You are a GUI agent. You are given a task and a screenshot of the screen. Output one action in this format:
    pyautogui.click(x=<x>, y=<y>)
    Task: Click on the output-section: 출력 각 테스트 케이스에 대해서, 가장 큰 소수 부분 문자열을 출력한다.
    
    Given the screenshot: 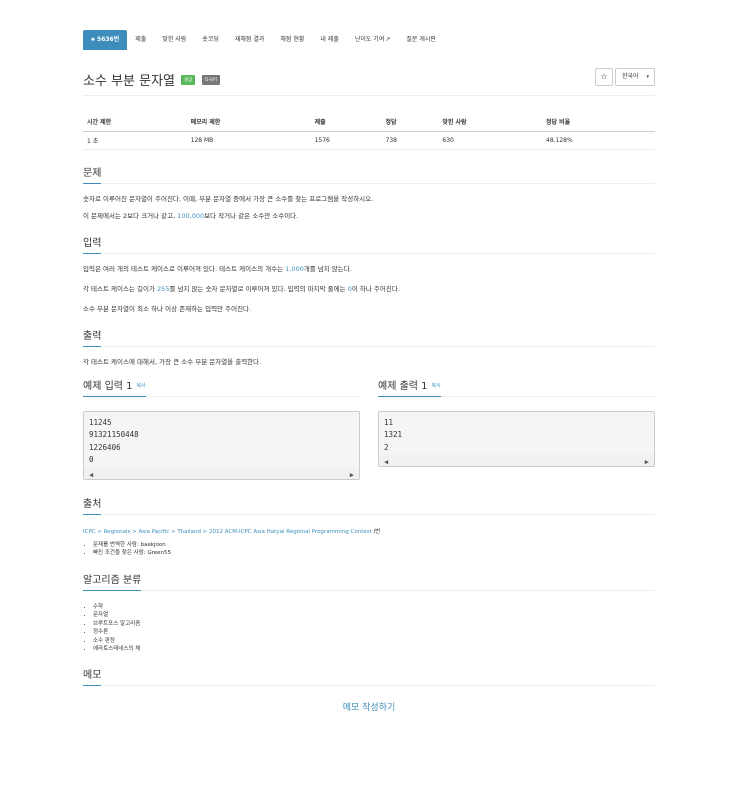 What is the action you would take?
    pyautogui.click(x=369, y=347)
    